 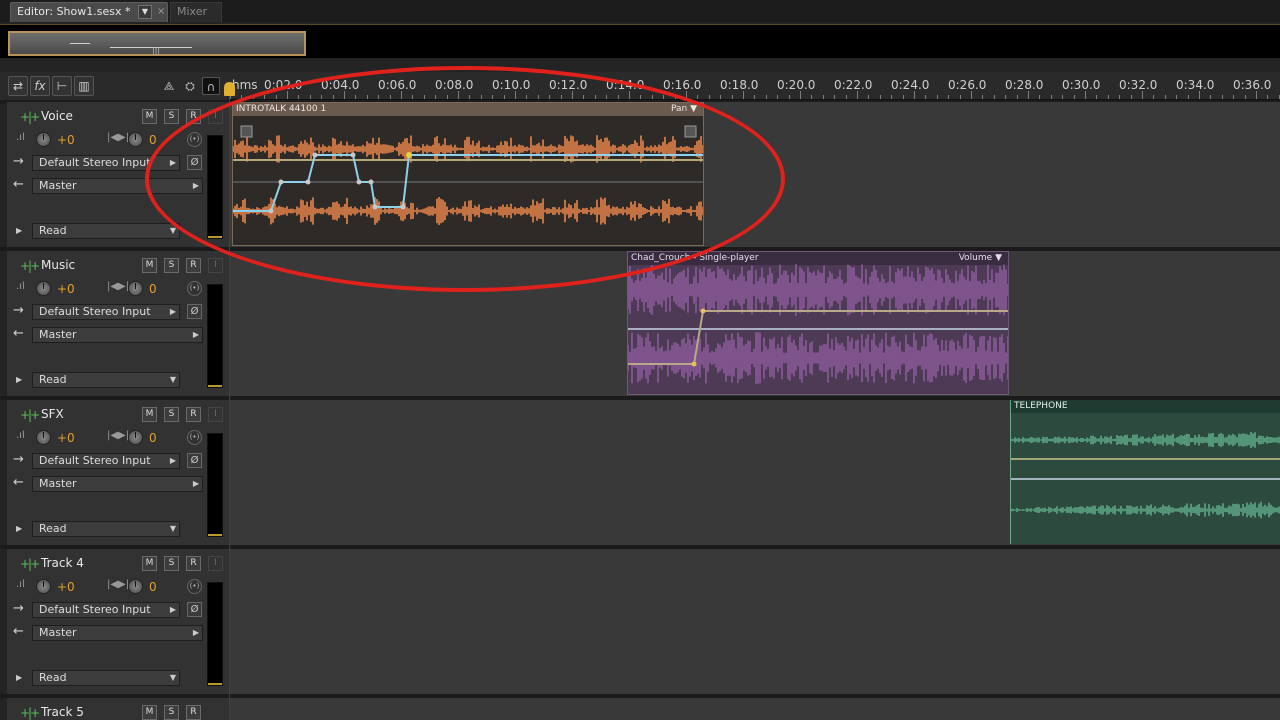 What do you see at coordinates (62, 712) in the screenshot?
I see `track-name: Track 5` at bounding box center [62, 712].